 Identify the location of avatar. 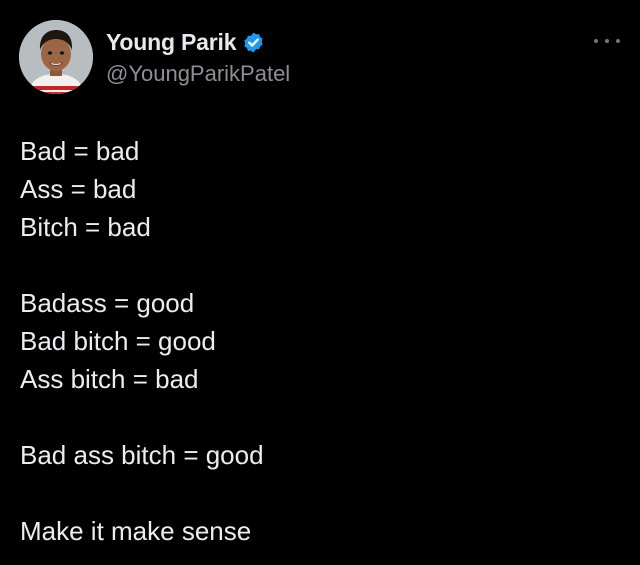
(56, 57).